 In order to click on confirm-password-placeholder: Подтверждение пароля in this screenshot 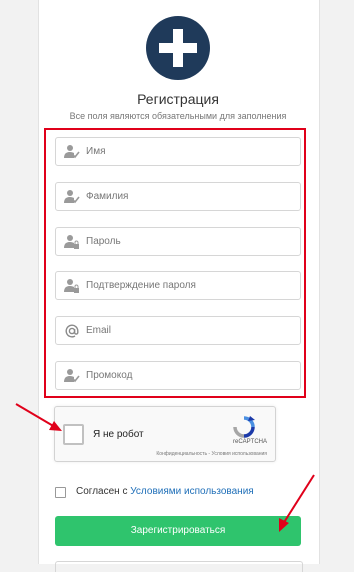, I will do `click(141, 285)`.